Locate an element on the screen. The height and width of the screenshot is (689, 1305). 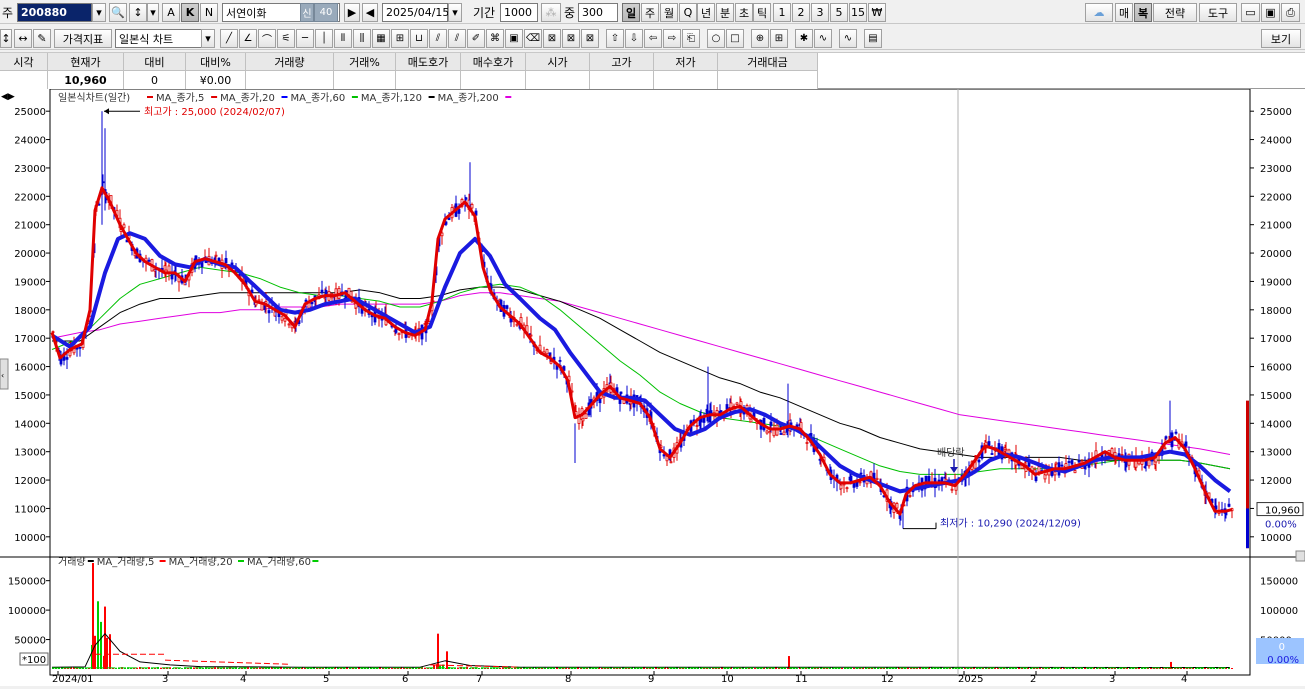
mode-n-button: N is located at coordinates (209, 12).